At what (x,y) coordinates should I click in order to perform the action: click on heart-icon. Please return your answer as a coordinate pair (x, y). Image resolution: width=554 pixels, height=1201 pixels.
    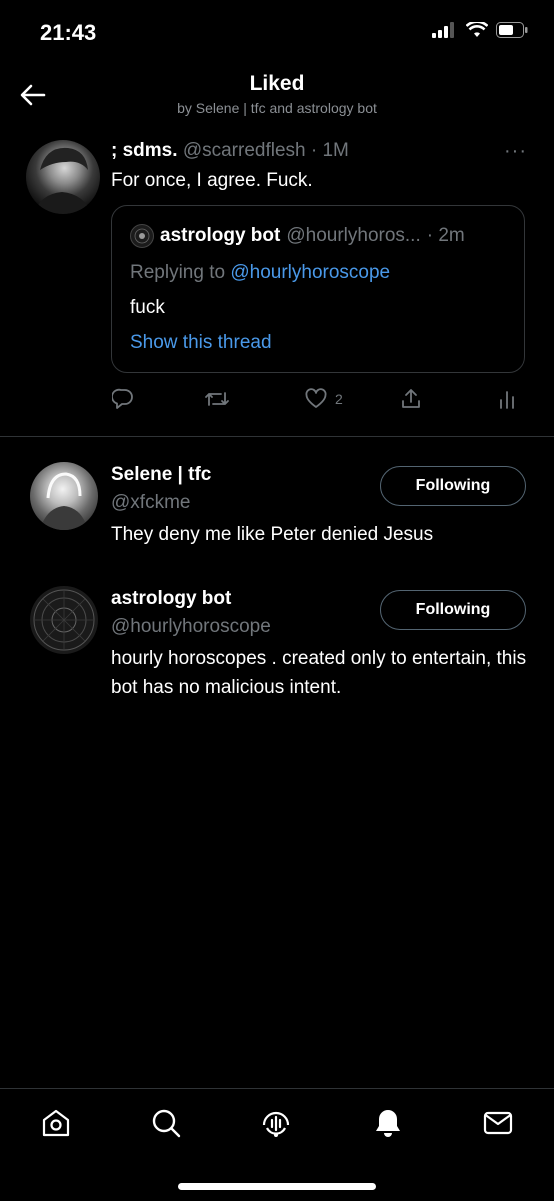
    Looking at the image, I should click on (316, 398).